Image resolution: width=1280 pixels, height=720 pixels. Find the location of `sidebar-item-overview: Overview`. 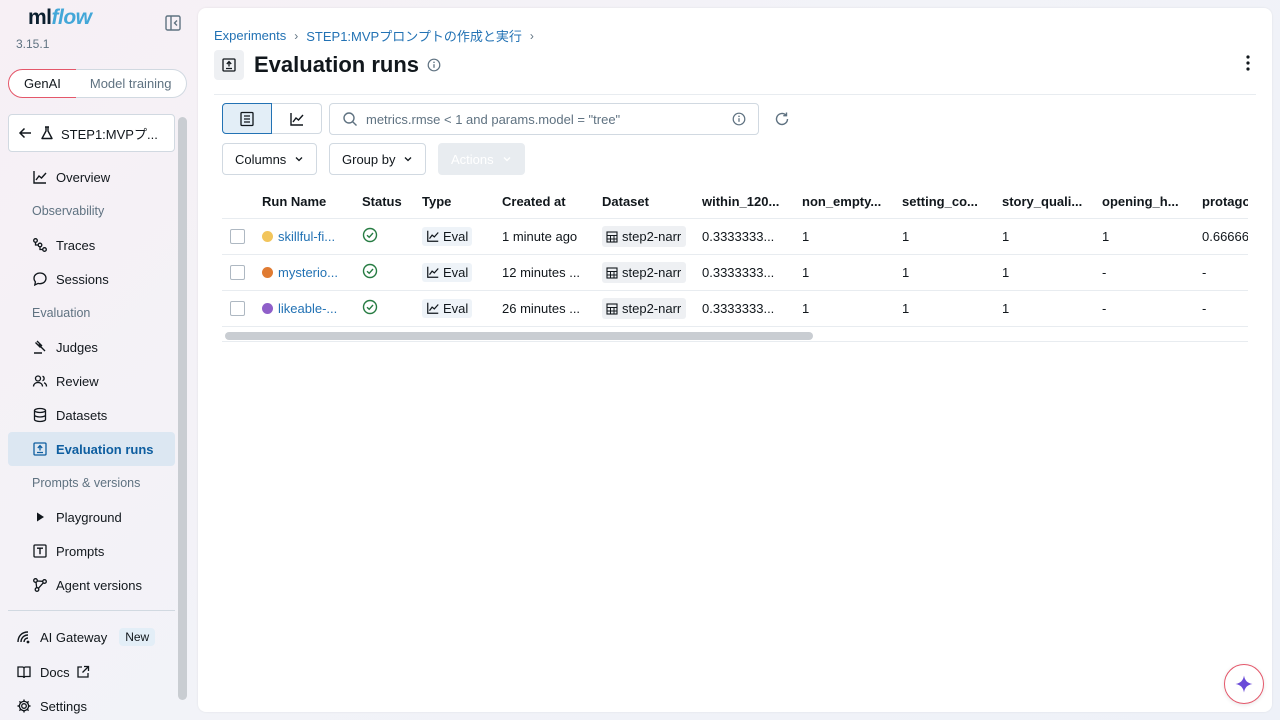

sidebar-item-overview: Overview is located at coordinates (91, 177).